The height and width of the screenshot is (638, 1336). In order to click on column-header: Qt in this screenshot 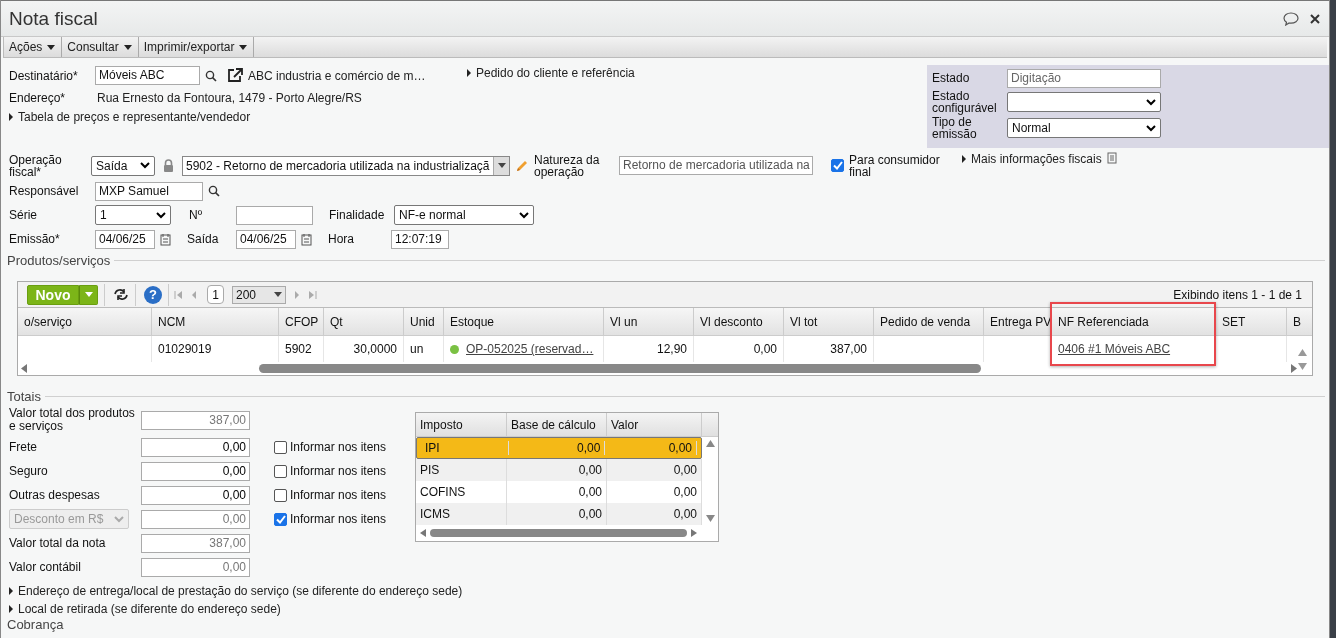, I will do `click(364, 321)`.